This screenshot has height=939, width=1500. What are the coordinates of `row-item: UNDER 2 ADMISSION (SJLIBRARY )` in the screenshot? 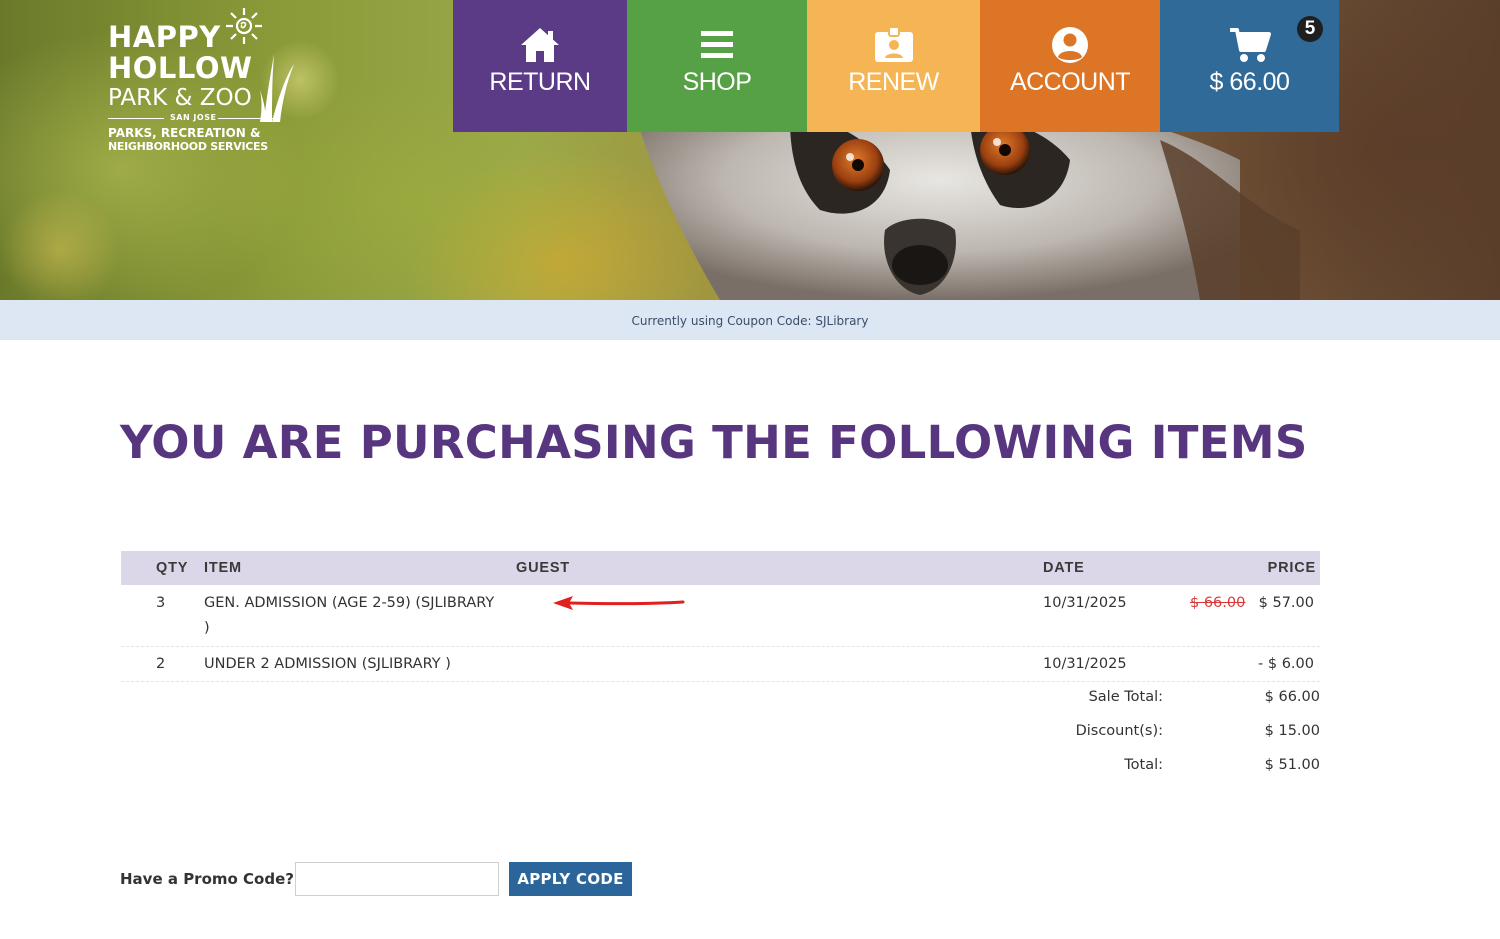 It's located at (327, 664).